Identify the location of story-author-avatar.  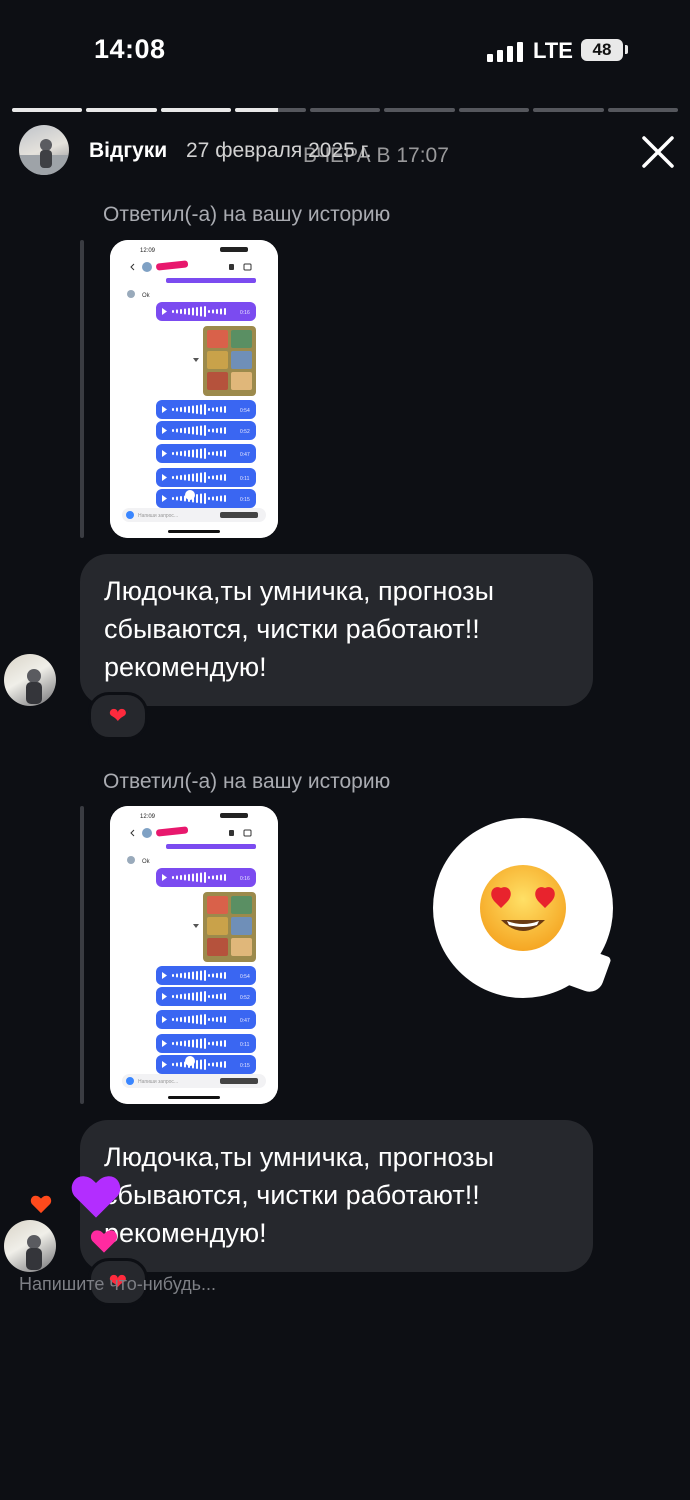
(44, 150).